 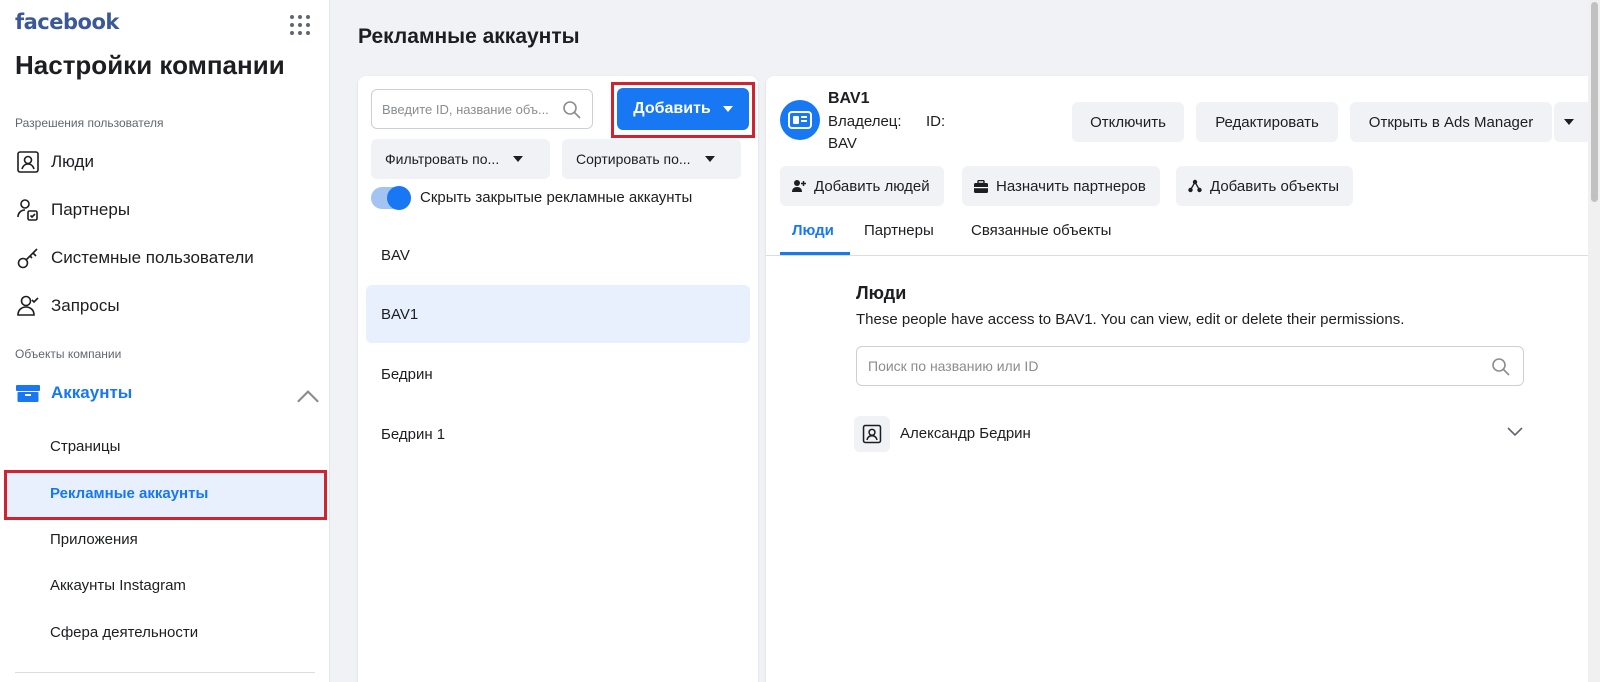 I want to click on tab-partners: Партнеры, so click(x=899, y=230).